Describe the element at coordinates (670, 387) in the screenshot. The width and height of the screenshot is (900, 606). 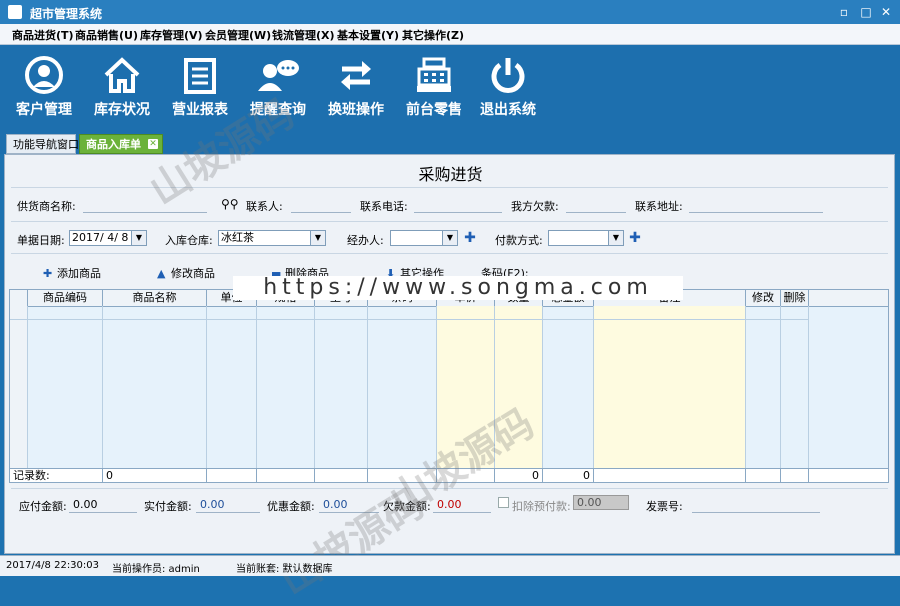
I see `grid-column-editable` at that location.